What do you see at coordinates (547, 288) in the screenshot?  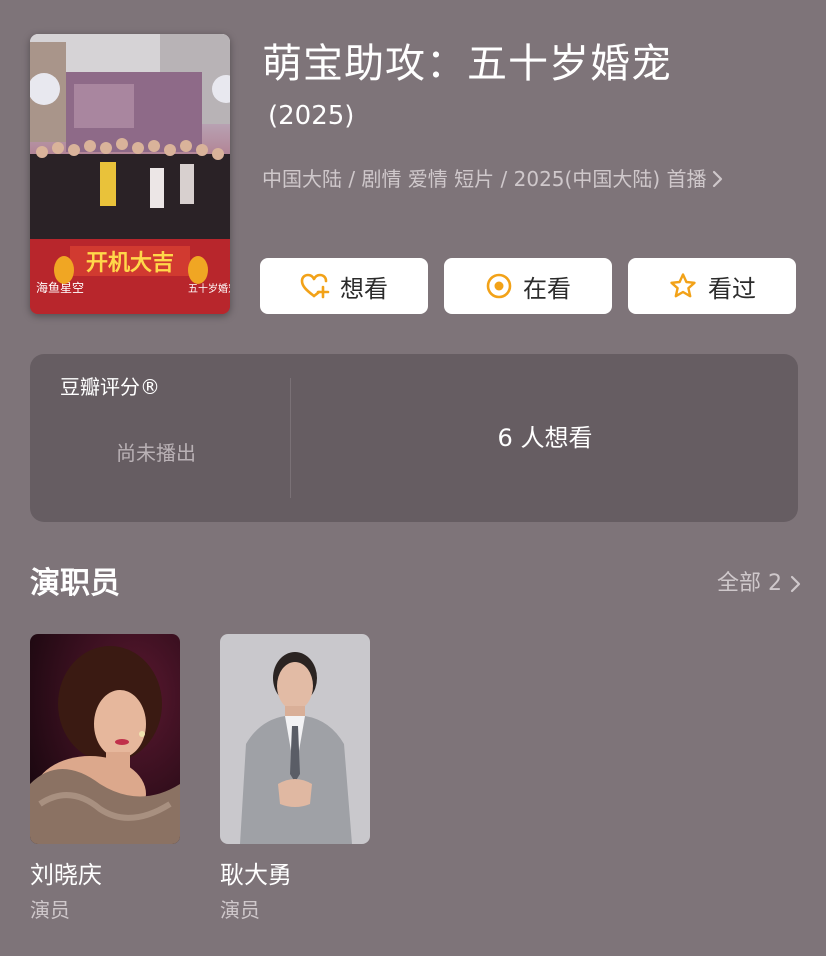 I see `watching-label: 在看` at bounding box center [547, 288].